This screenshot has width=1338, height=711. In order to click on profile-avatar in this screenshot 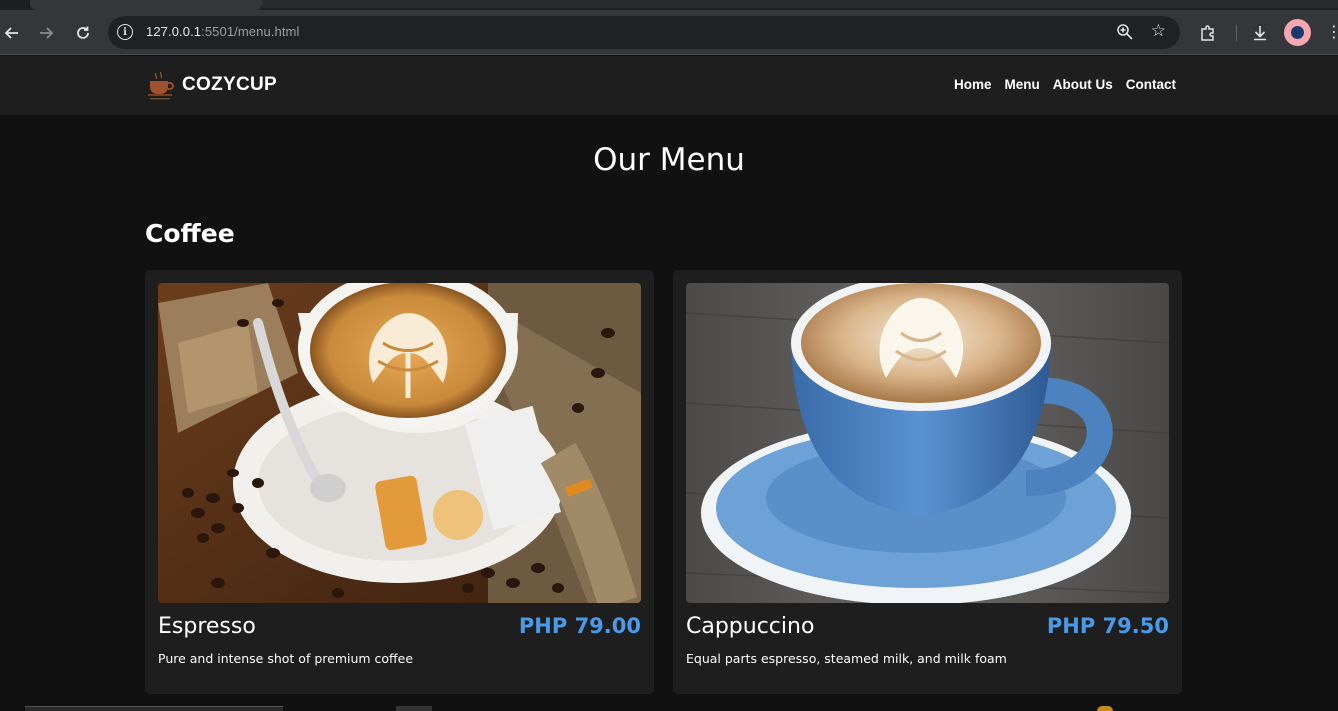, I will do `click(1297, 32)`.